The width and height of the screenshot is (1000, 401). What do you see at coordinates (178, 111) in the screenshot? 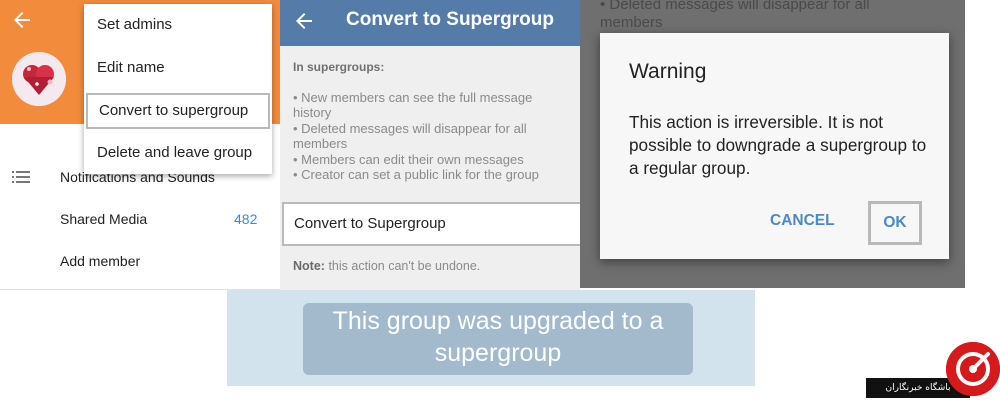
I see `menu-item-convert-to-supergroup: Convert to supergroup` at bounding box center [178, 111].